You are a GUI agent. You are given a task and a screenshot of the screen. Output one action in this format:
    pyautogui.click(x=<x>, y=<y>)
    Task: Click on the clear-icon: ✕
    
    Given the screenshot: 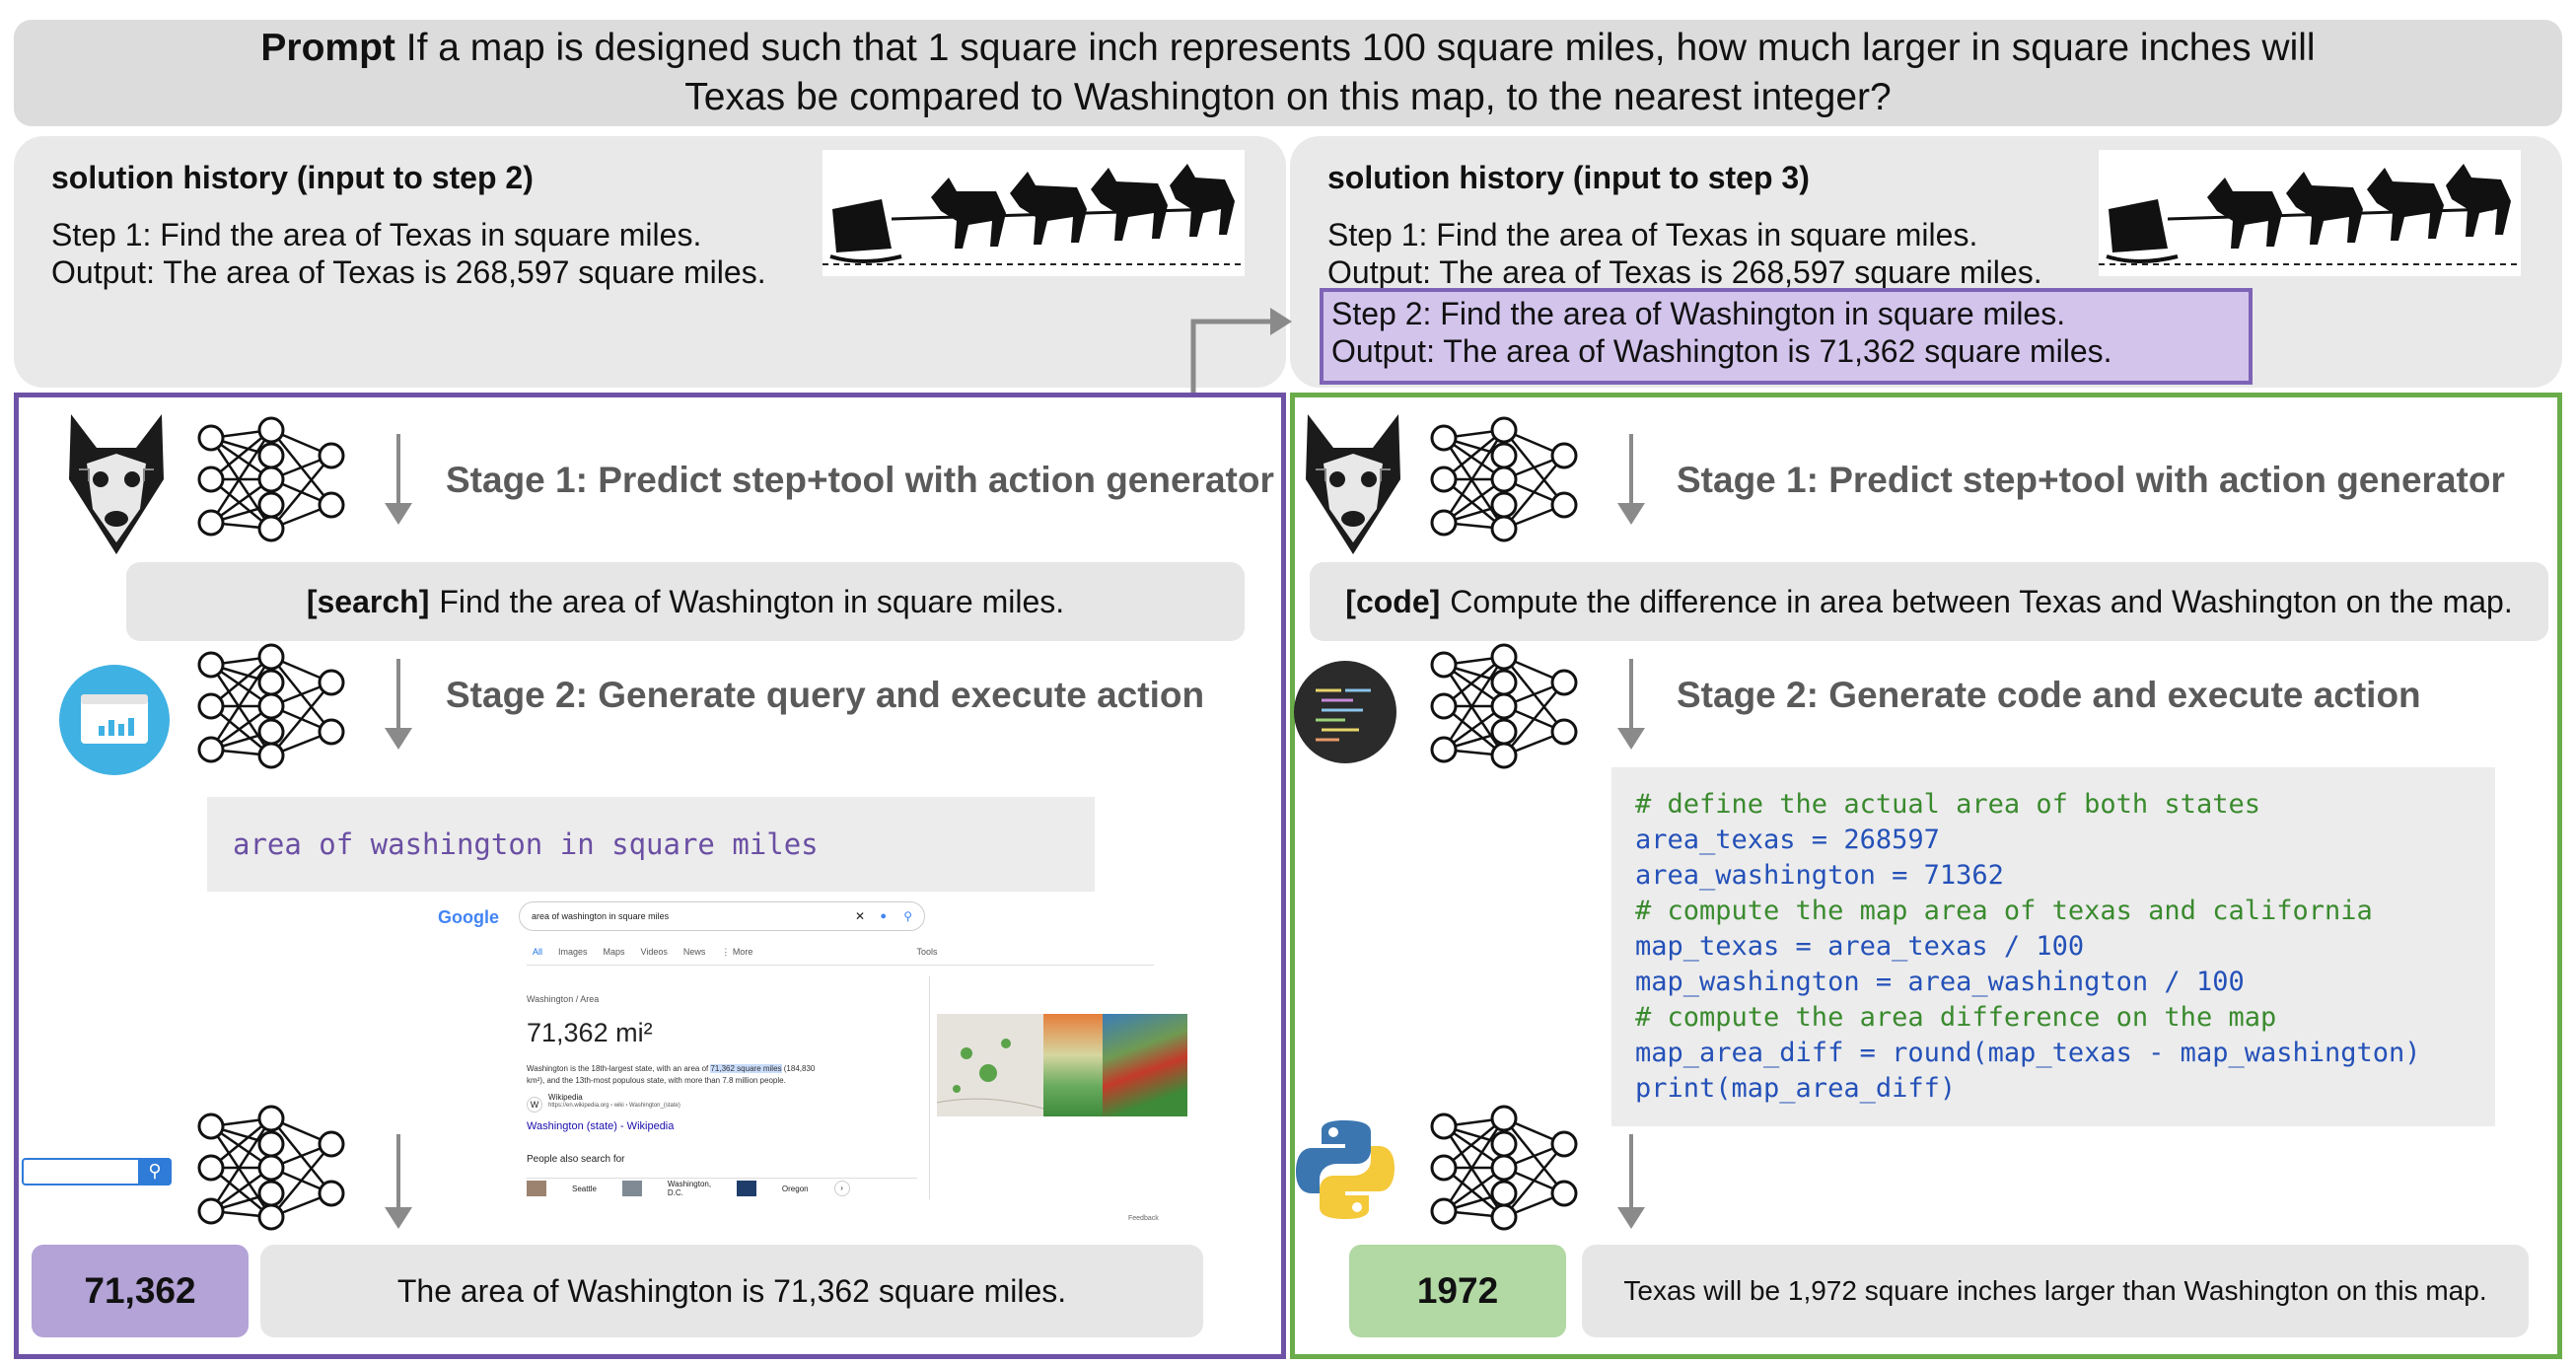 What is the action you would take?
    pyautogui.click(x=860, y=916)
    